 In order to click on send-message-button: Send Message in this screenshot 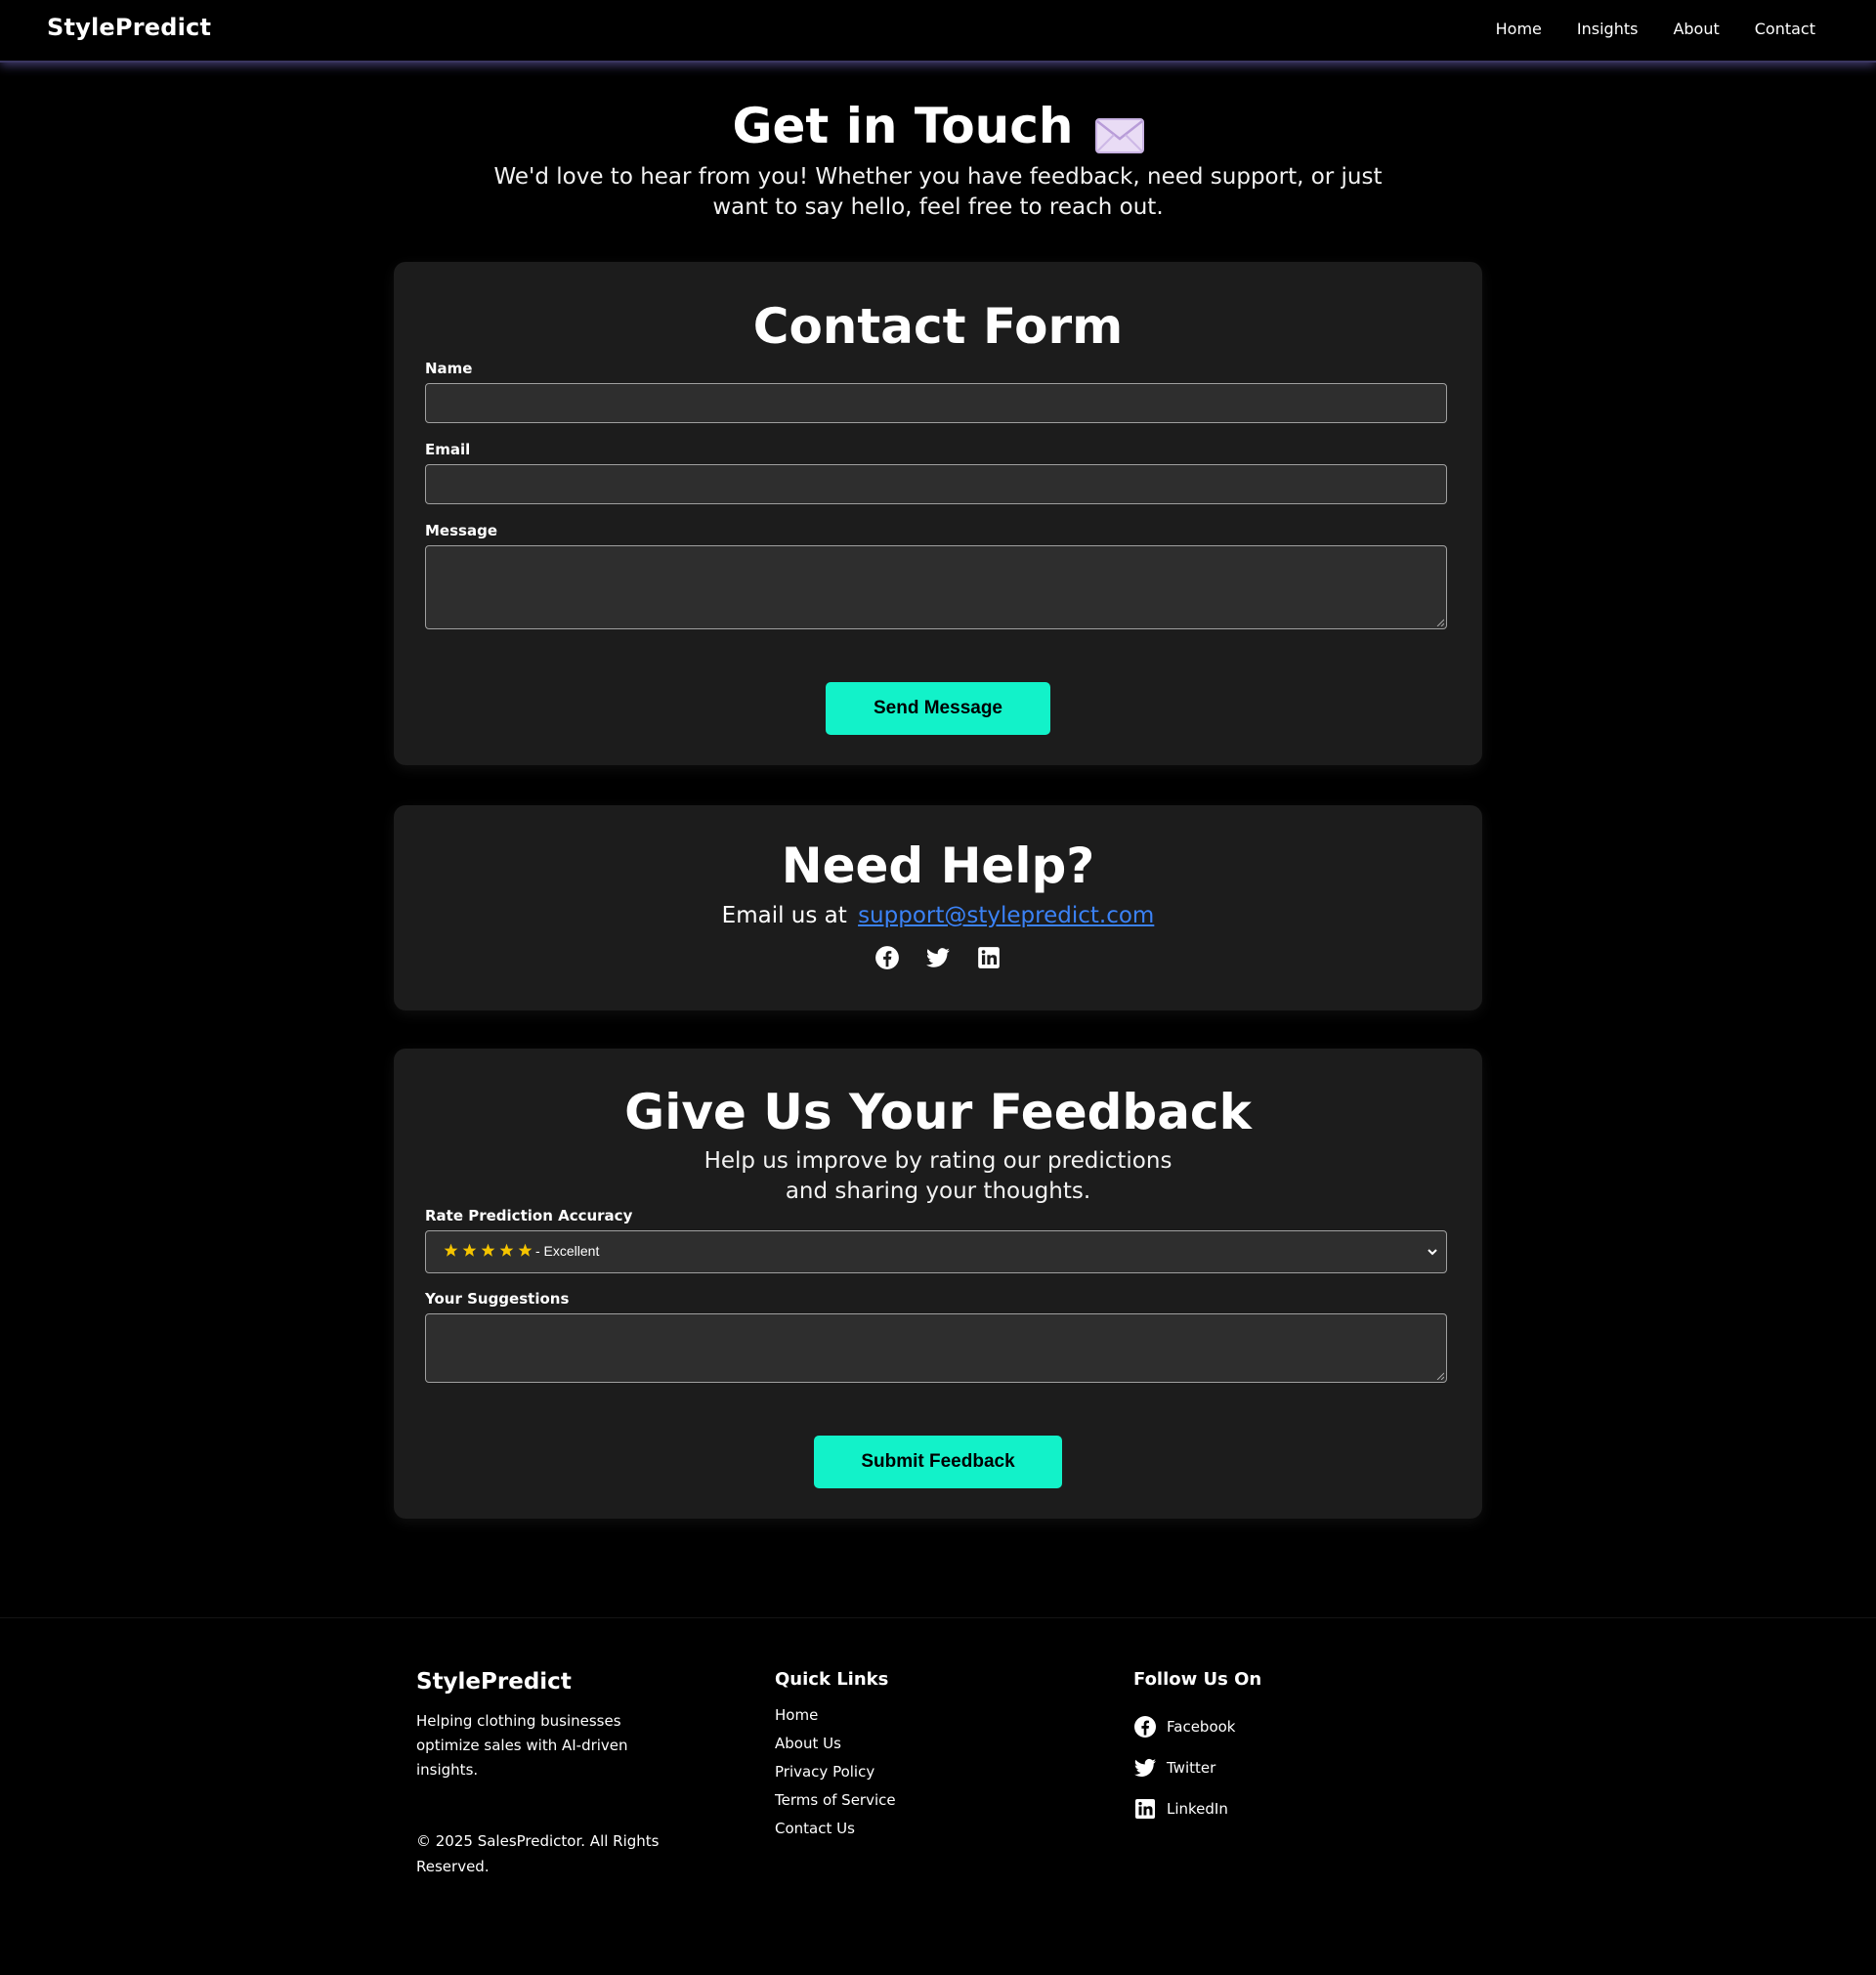, I will do `click(938, 709)`.